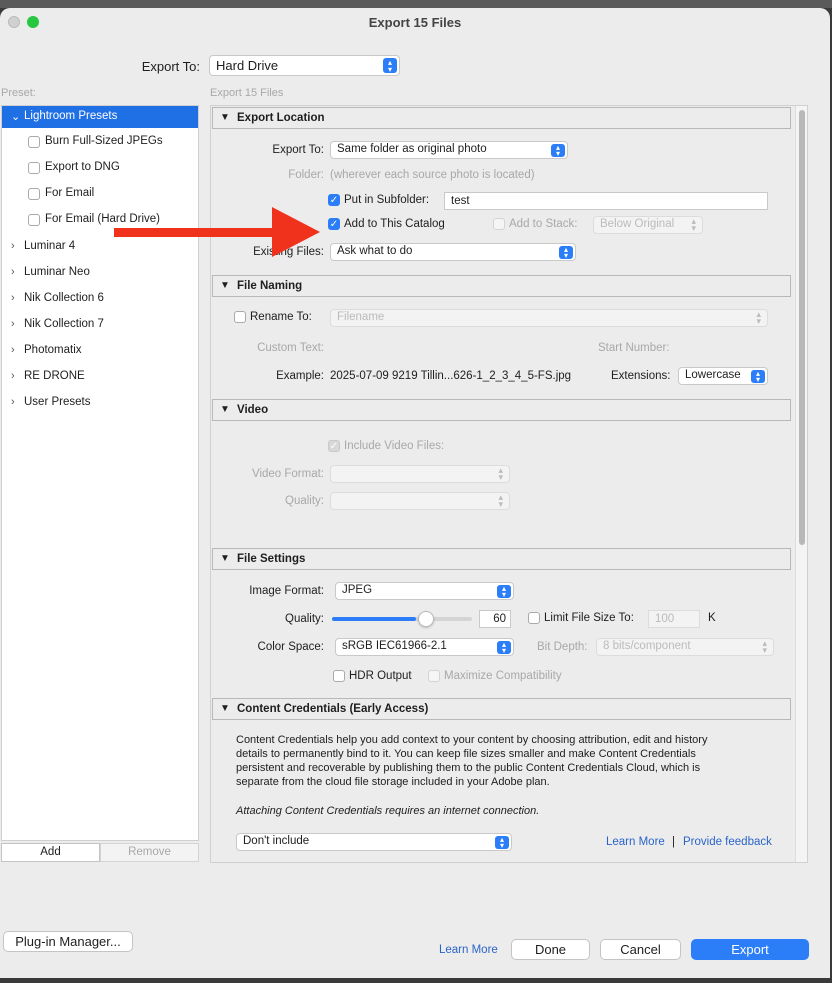 The image size is (832, 983). What do you see at coordinates (71, 116) in the screenshot?
I see `preset-group-label: Lightroom Presets` at bounding box center [71, 116].